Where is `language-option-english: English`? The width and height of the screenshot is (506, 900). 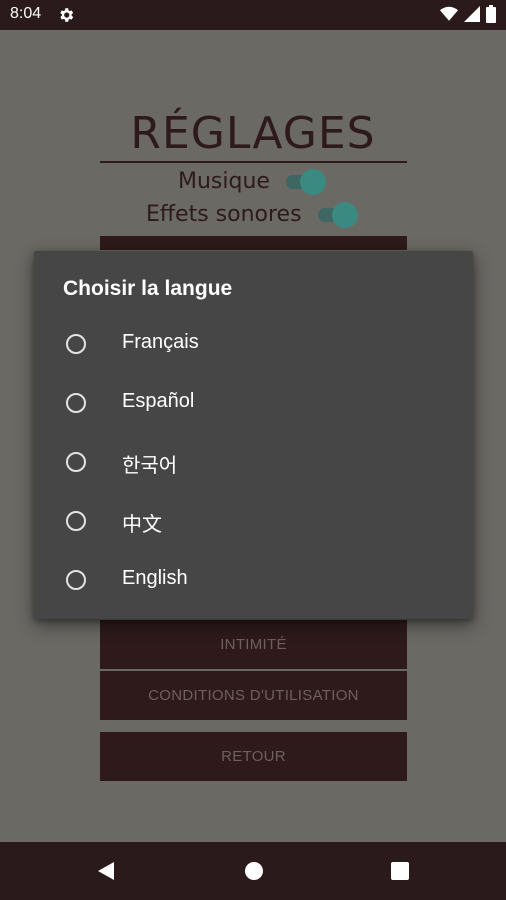 language-option-english: English is located at coordinates (253, 582).